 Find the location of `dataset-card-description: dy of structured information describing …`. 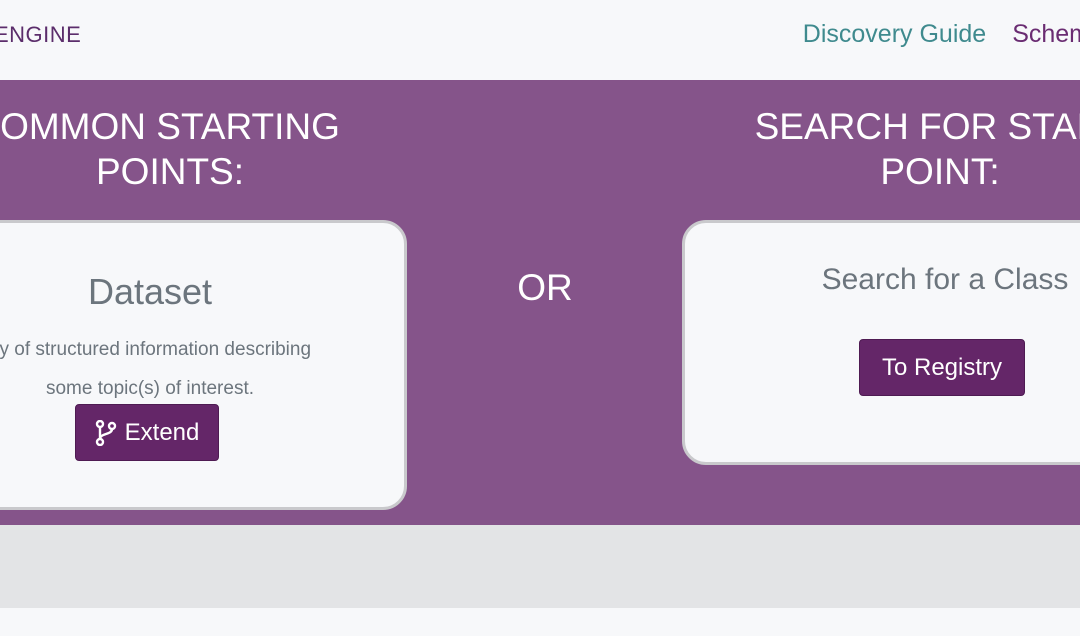

dataset-card-description: dy of structured information describing … is located at coordinates (183, 369).